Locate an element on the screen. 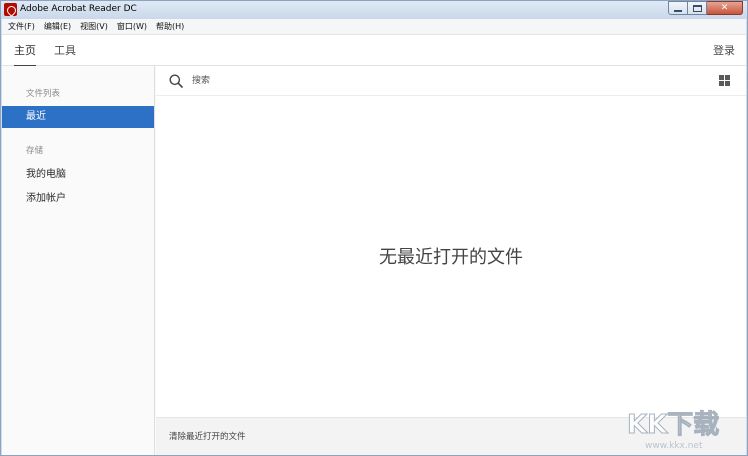  menu-help: 帮助(H) is located at coordinates (170, 27).